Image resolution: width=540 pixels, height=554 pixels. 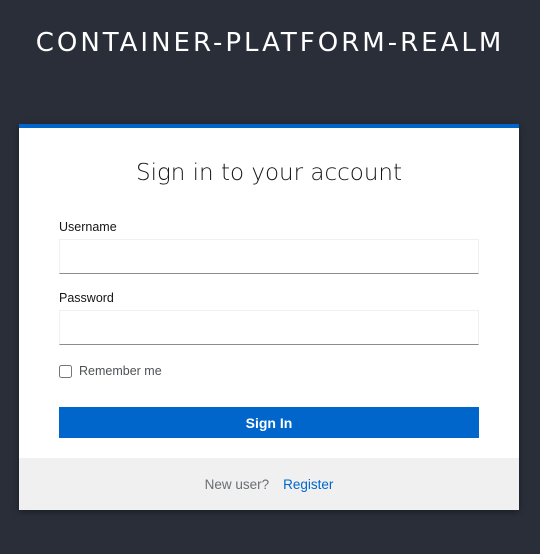 I want to click on sign-in-button: Sign In, so click(x=269, y=422).